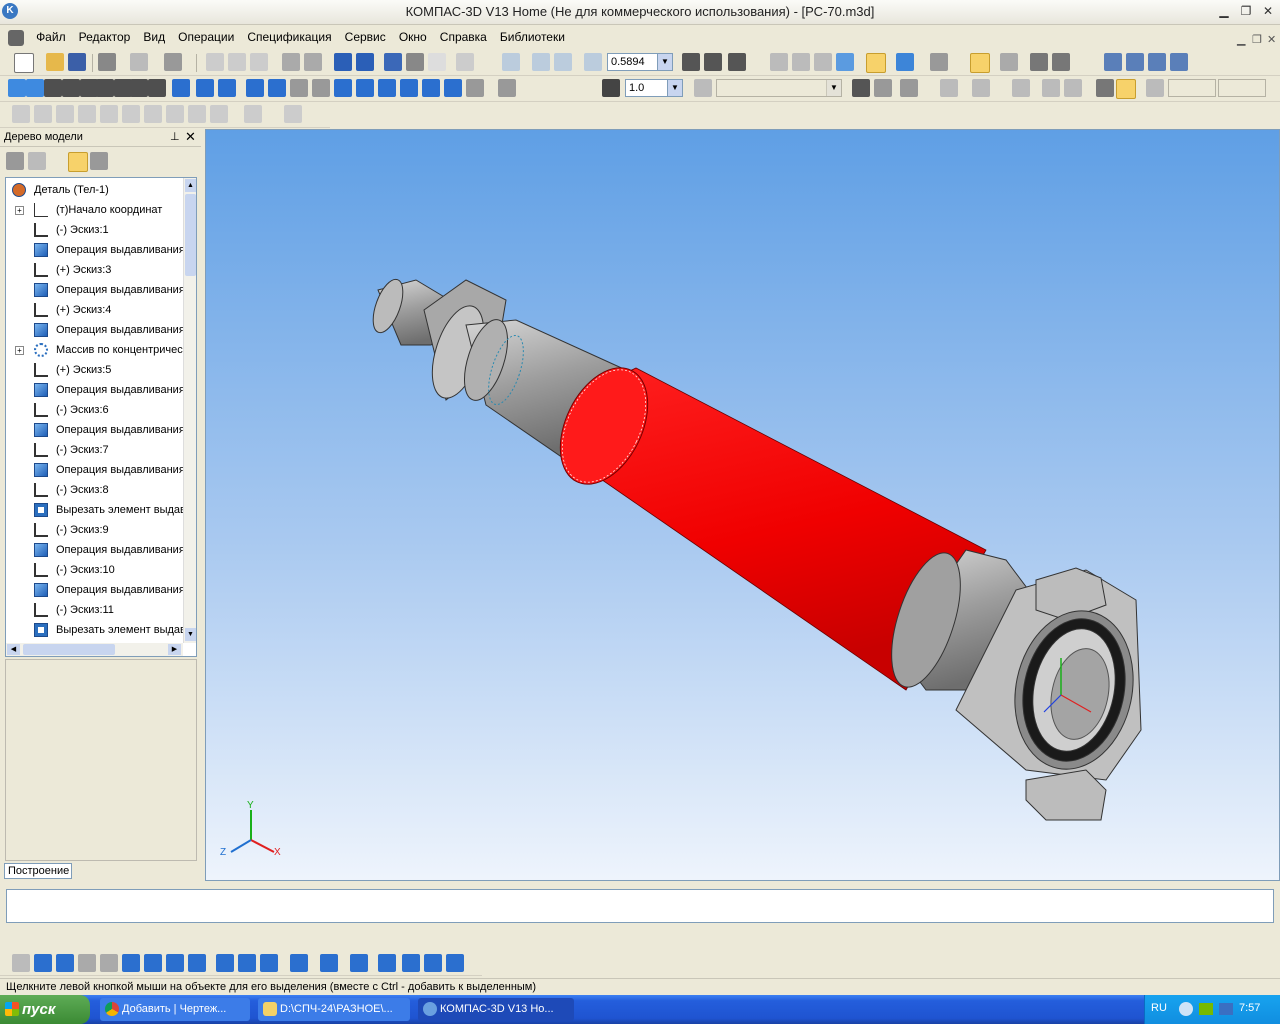  What do you see at coordinates (431, 88) in the screenshot?
I see `array-tool-icon` at bounding box center [431, 88].